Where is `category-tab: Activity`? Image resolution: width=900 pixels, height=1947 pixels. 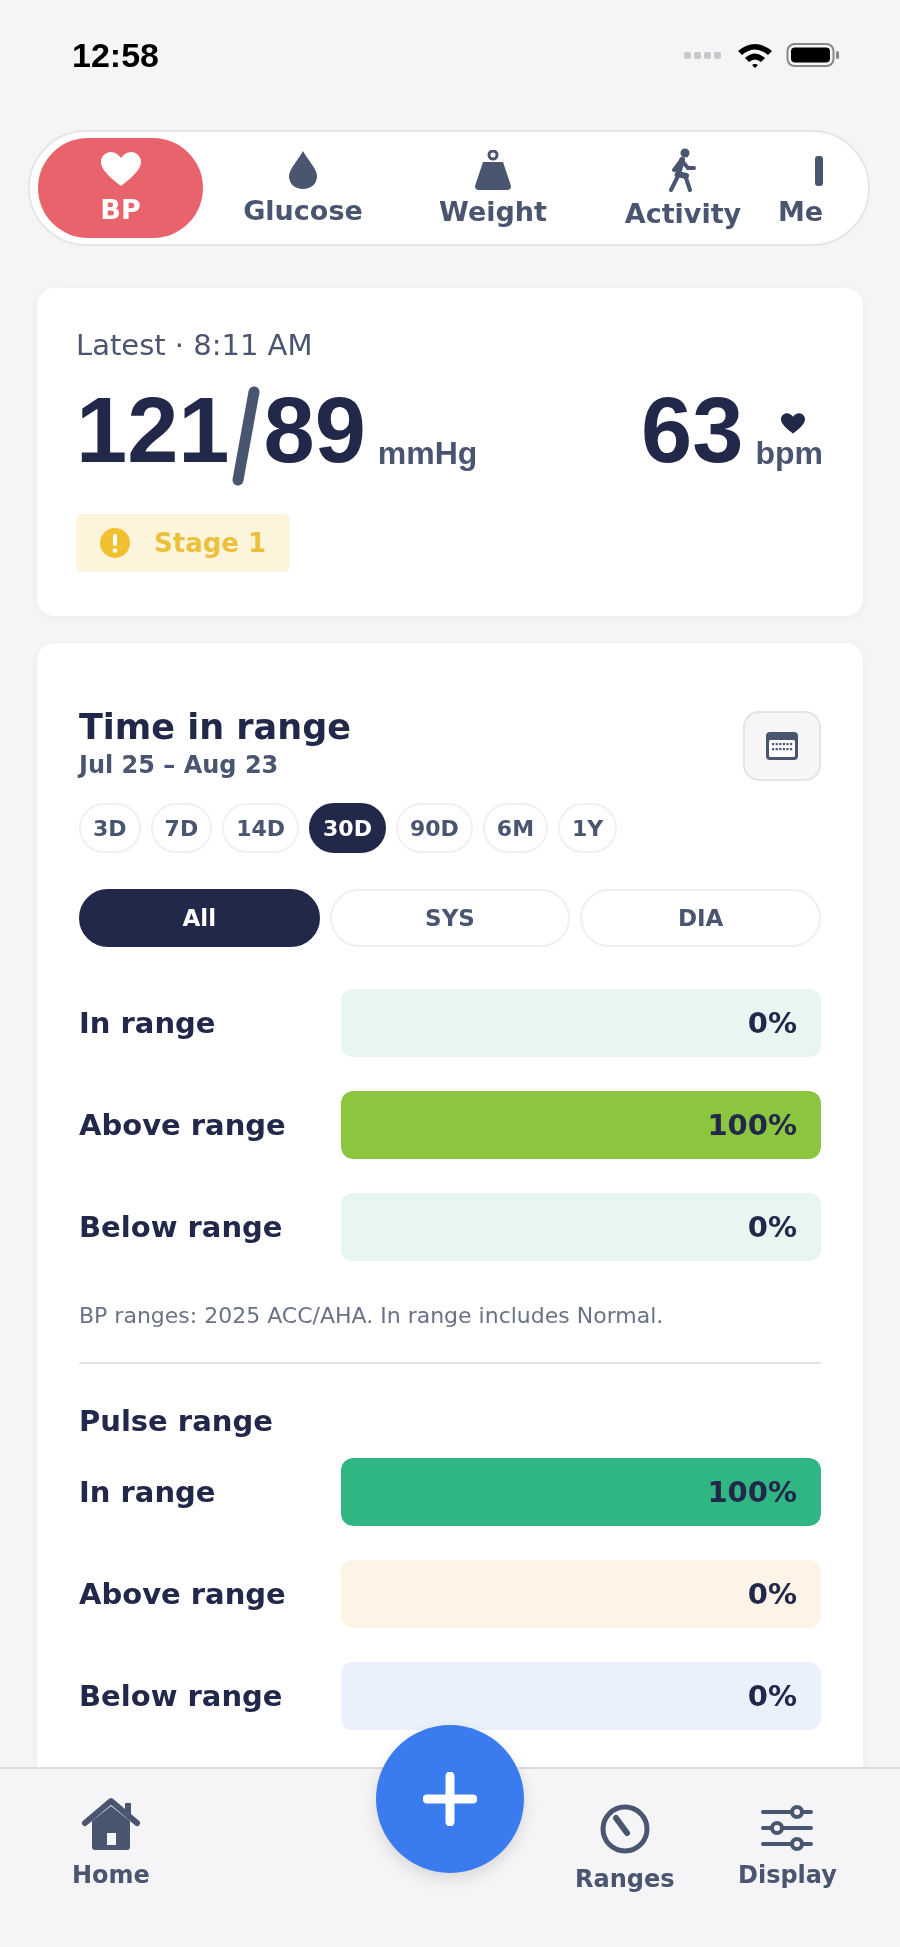
category-tab: Activity is located at coordinates (683, 188).